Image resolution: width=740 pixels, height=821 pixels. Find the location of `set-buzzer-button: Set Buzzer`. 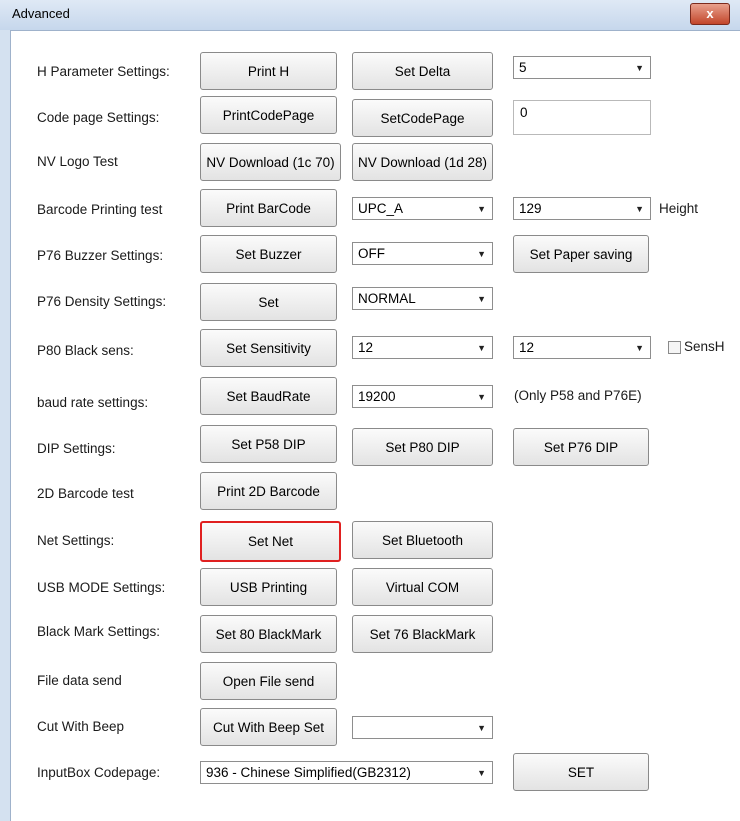

set-buzzer-button: Set Buzzer is located at coordinates (268, 254).